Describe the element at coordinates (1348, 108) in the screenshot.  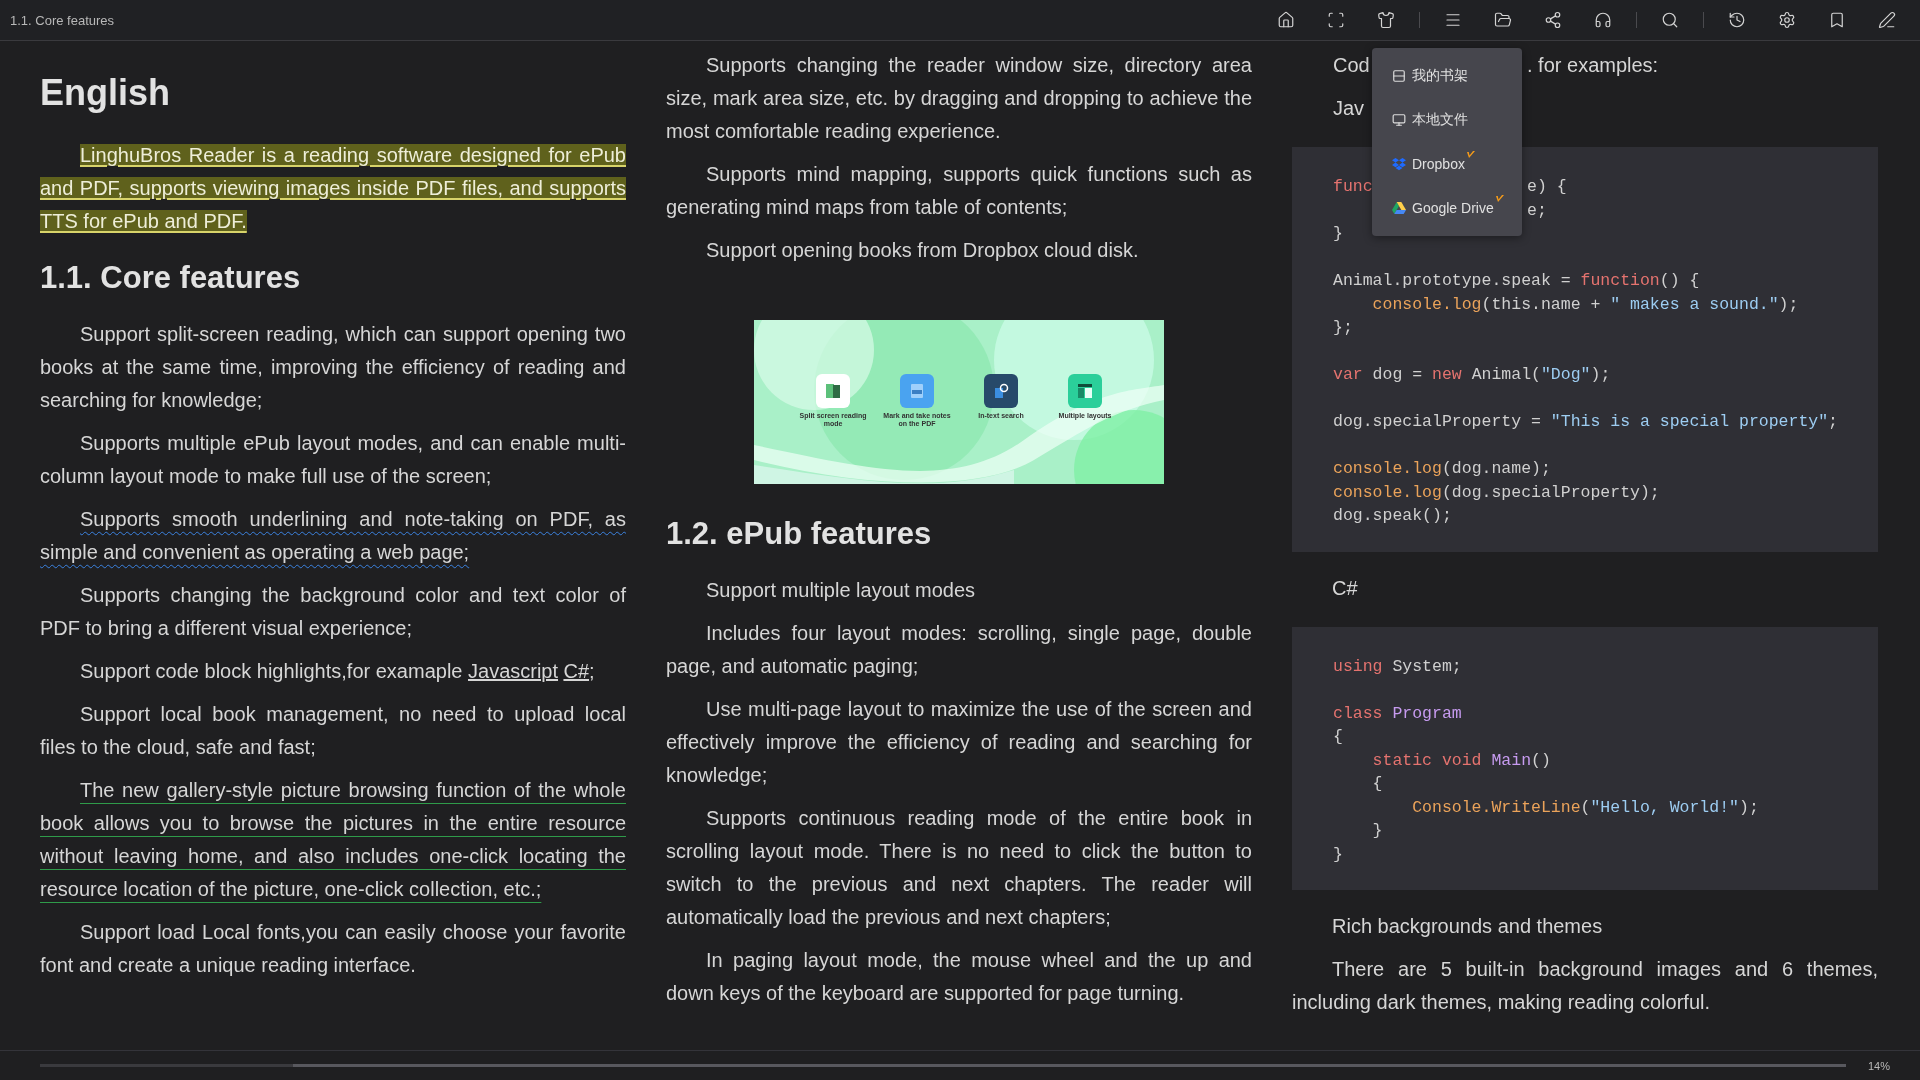
I see `paragraph: Jav` at that location.